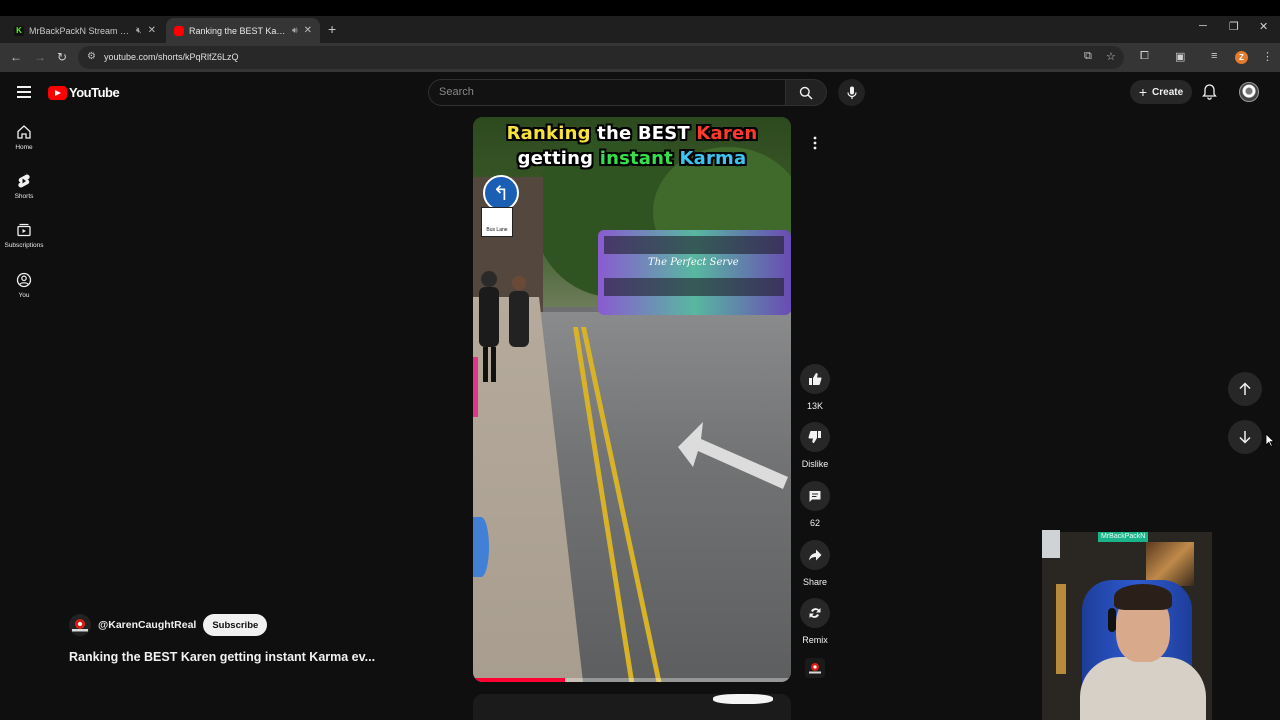 The width and height of the screenshot is (1280, 720). I want to click on overlay-title-line-1: Ranking the BEST Karen, so click(632, 133).